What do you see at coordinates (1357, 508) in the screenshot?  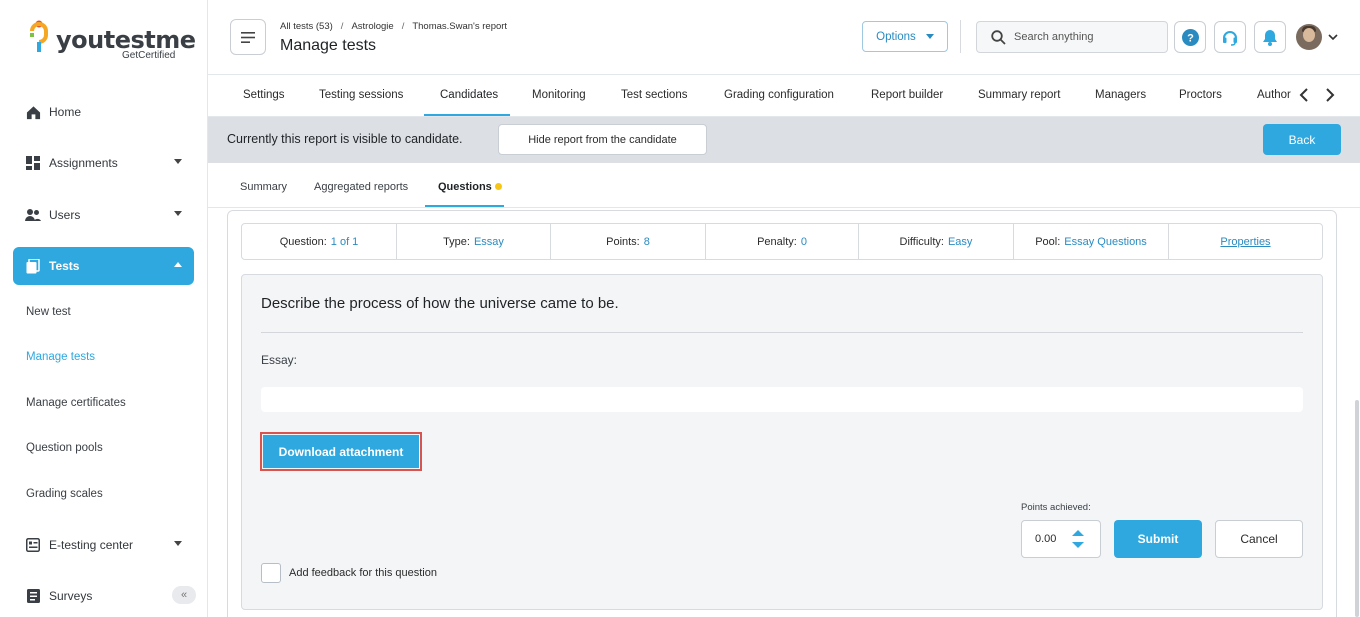 I see `scrollbar-thumb` at bounding box center [1357, 508].